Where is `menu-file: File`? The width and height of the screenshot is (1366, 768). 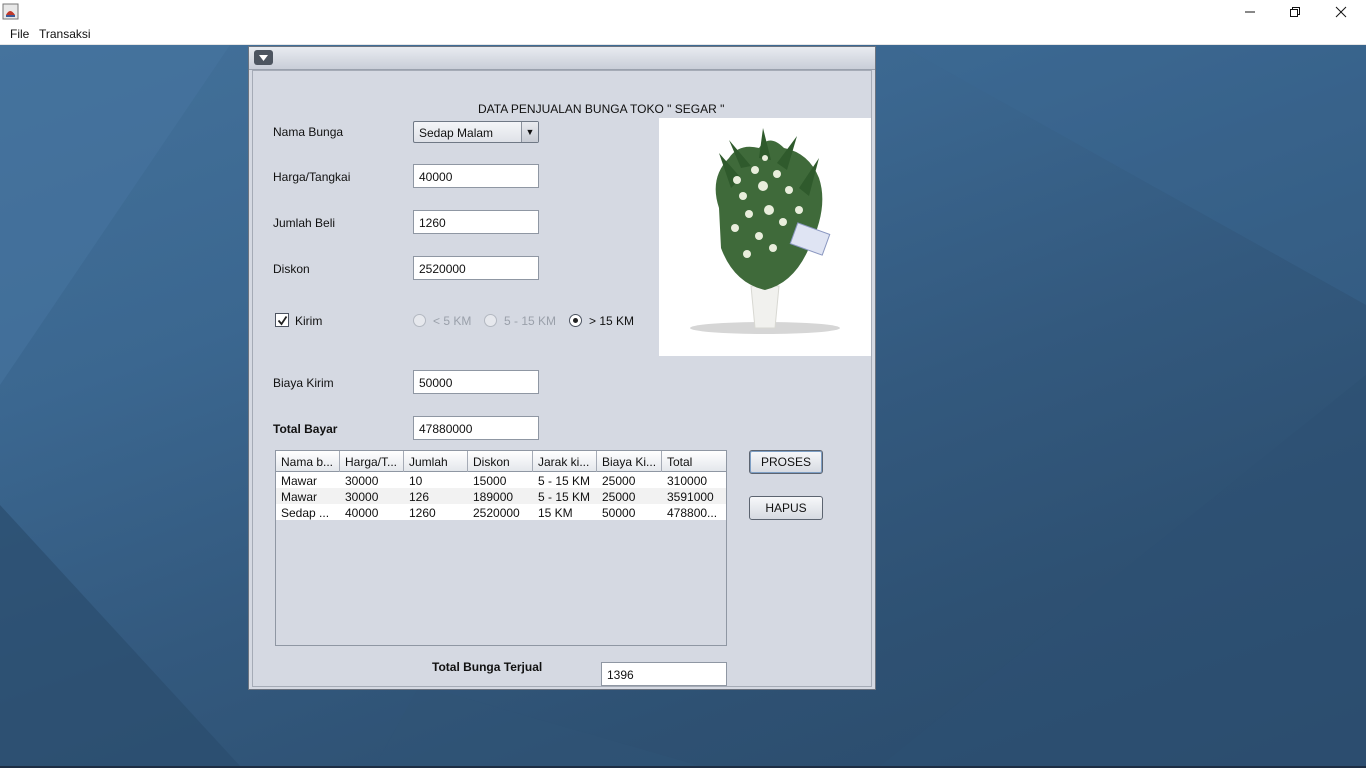
menu-file: File is located at coordinates (19, 34).